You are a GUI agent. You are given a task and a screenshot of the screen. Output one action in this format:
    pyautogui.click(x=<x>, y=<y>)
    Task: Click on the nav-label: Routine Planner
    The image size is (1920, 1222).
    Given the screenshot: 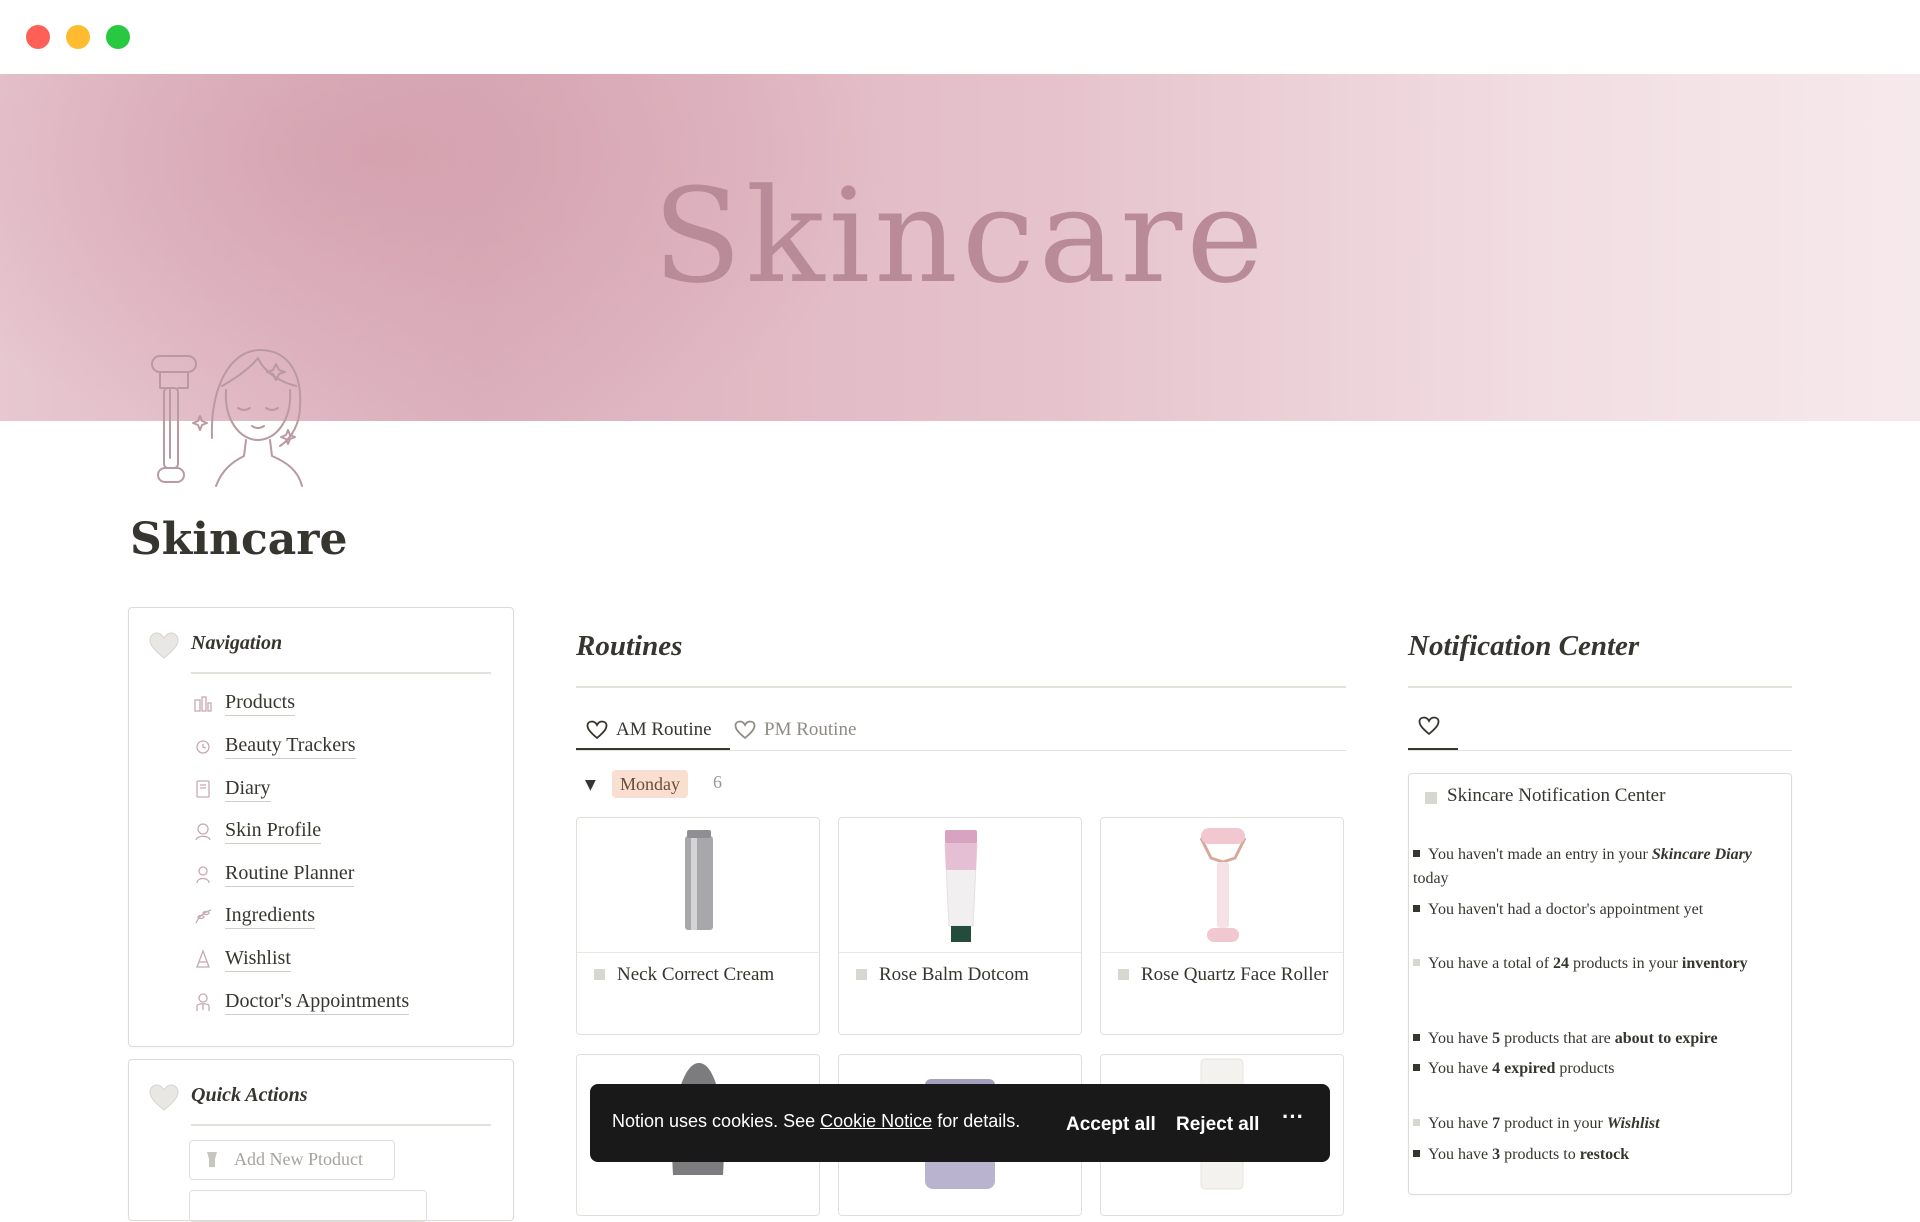 What is the action you would take?
    pyautogui.click(x=290, y=873)
    